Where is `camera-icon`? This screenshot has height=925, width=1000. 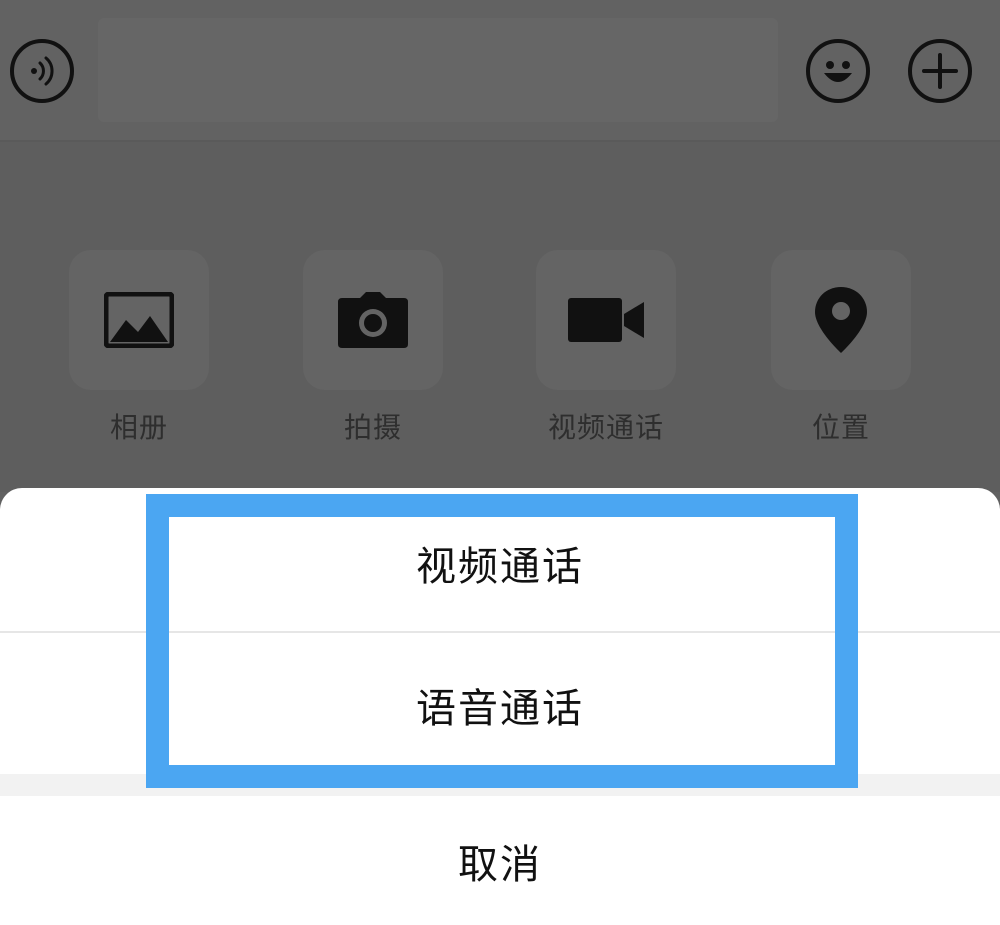 camera-icon is located at coordinates (373, 320).